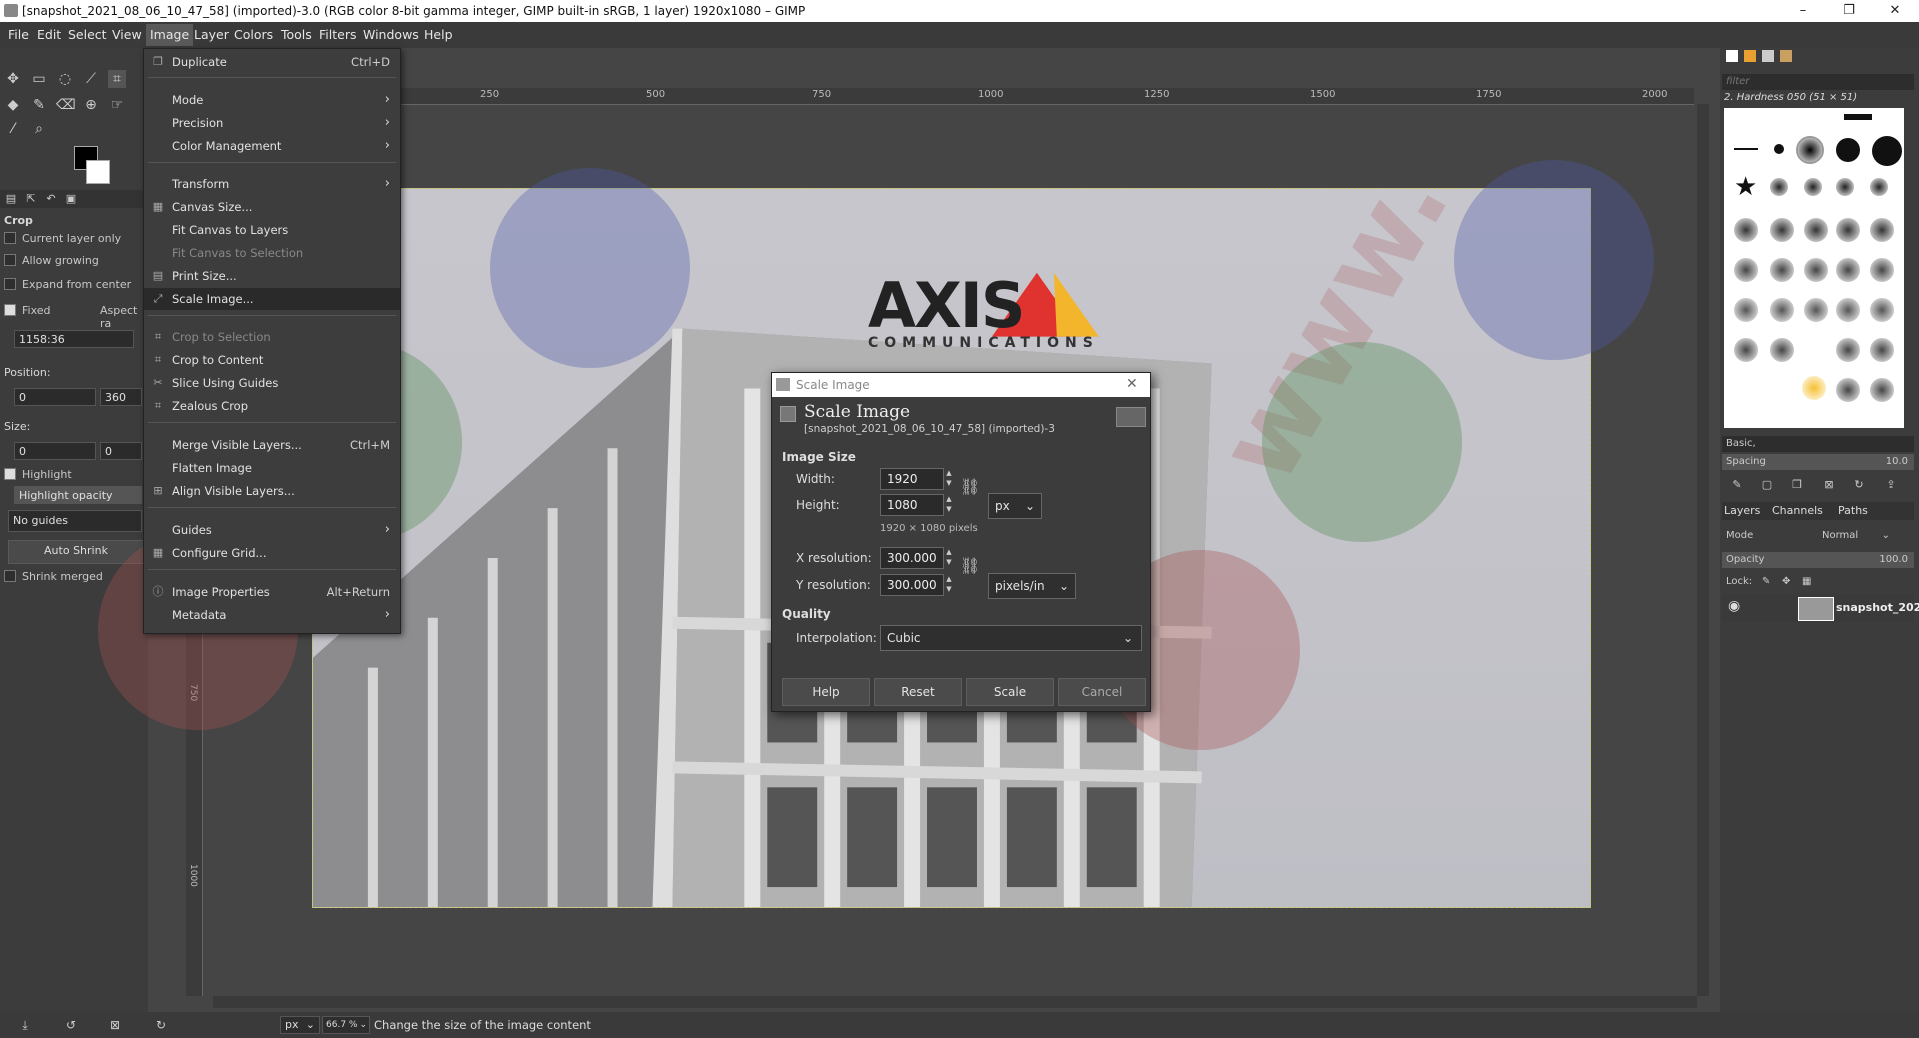  What do you see at coordinates (71, 1025) in the screenshot?
I see `restore-tool-preset-icon: ↺` at bounding box center [71, 1025].